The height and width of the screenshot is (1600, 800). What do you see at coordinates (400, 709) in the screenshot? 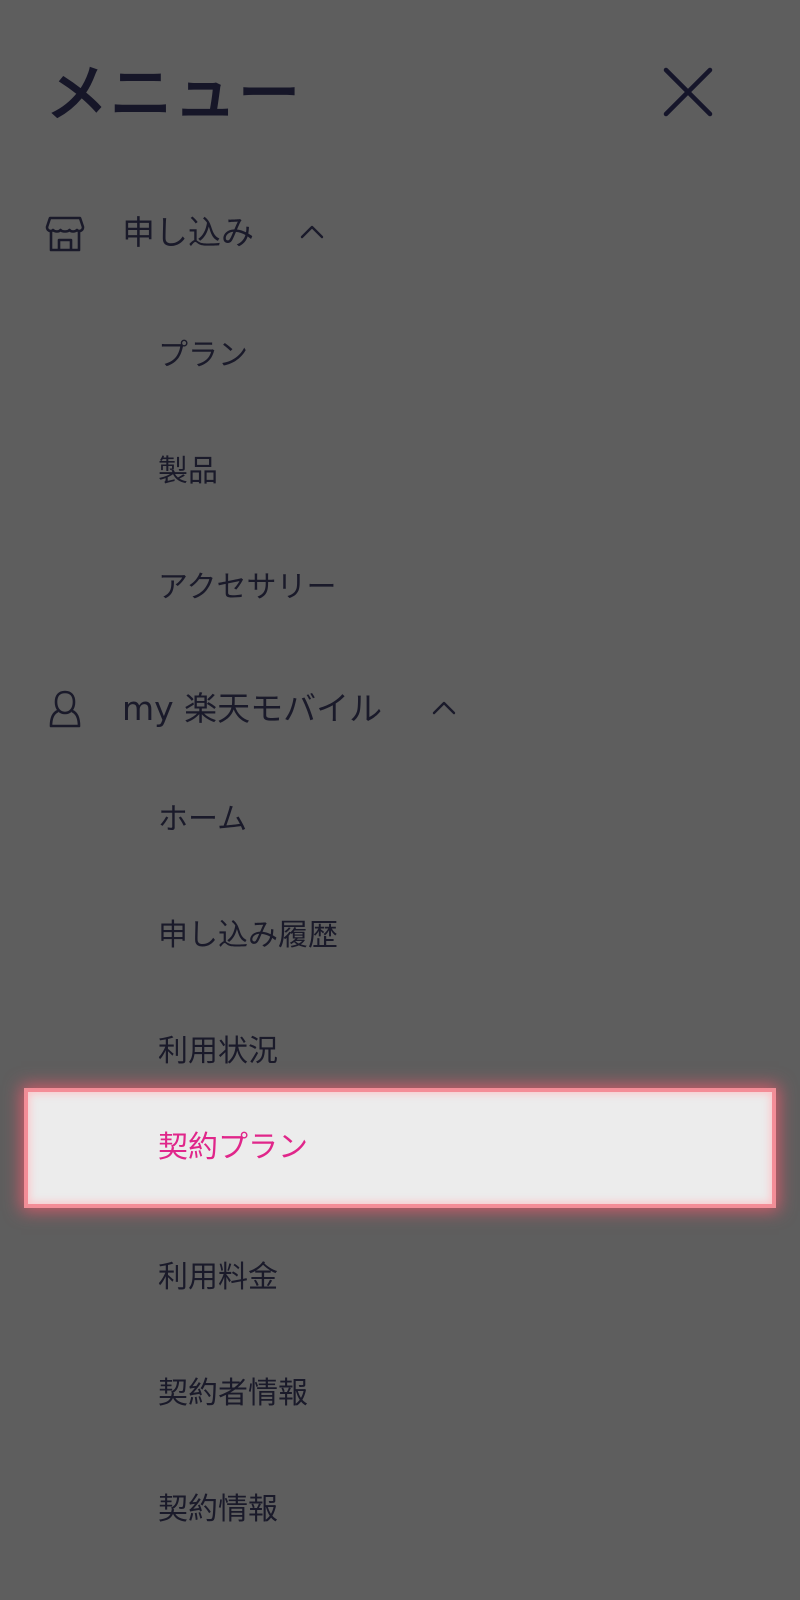
I see `section-header-my-rakuten-mobile: my 楽天モバイル` at bounding box center [400, 709].